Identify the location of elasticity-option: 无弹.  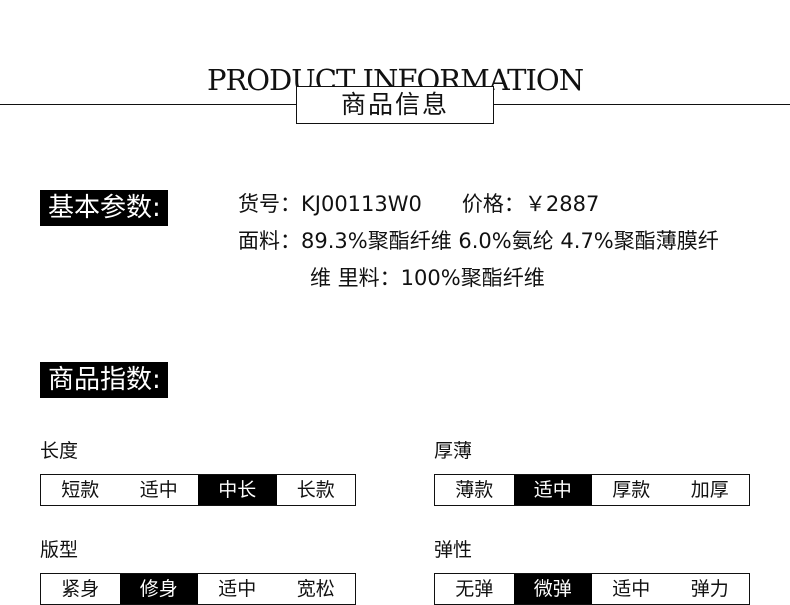
(474, 589).